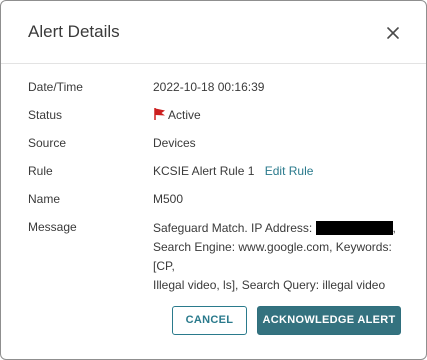 The height and width of the screenshot is (360, 427). What do you see at coordinates (209, 320) in the screenshot?
I see `cancel-button: CANCEL` at bounding box center [209, 320].